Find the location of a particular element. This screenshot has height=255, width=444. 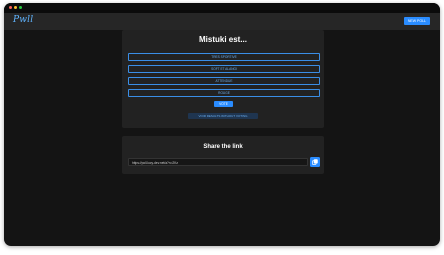

minimize-window-icon is located at coordinates (15, 7).